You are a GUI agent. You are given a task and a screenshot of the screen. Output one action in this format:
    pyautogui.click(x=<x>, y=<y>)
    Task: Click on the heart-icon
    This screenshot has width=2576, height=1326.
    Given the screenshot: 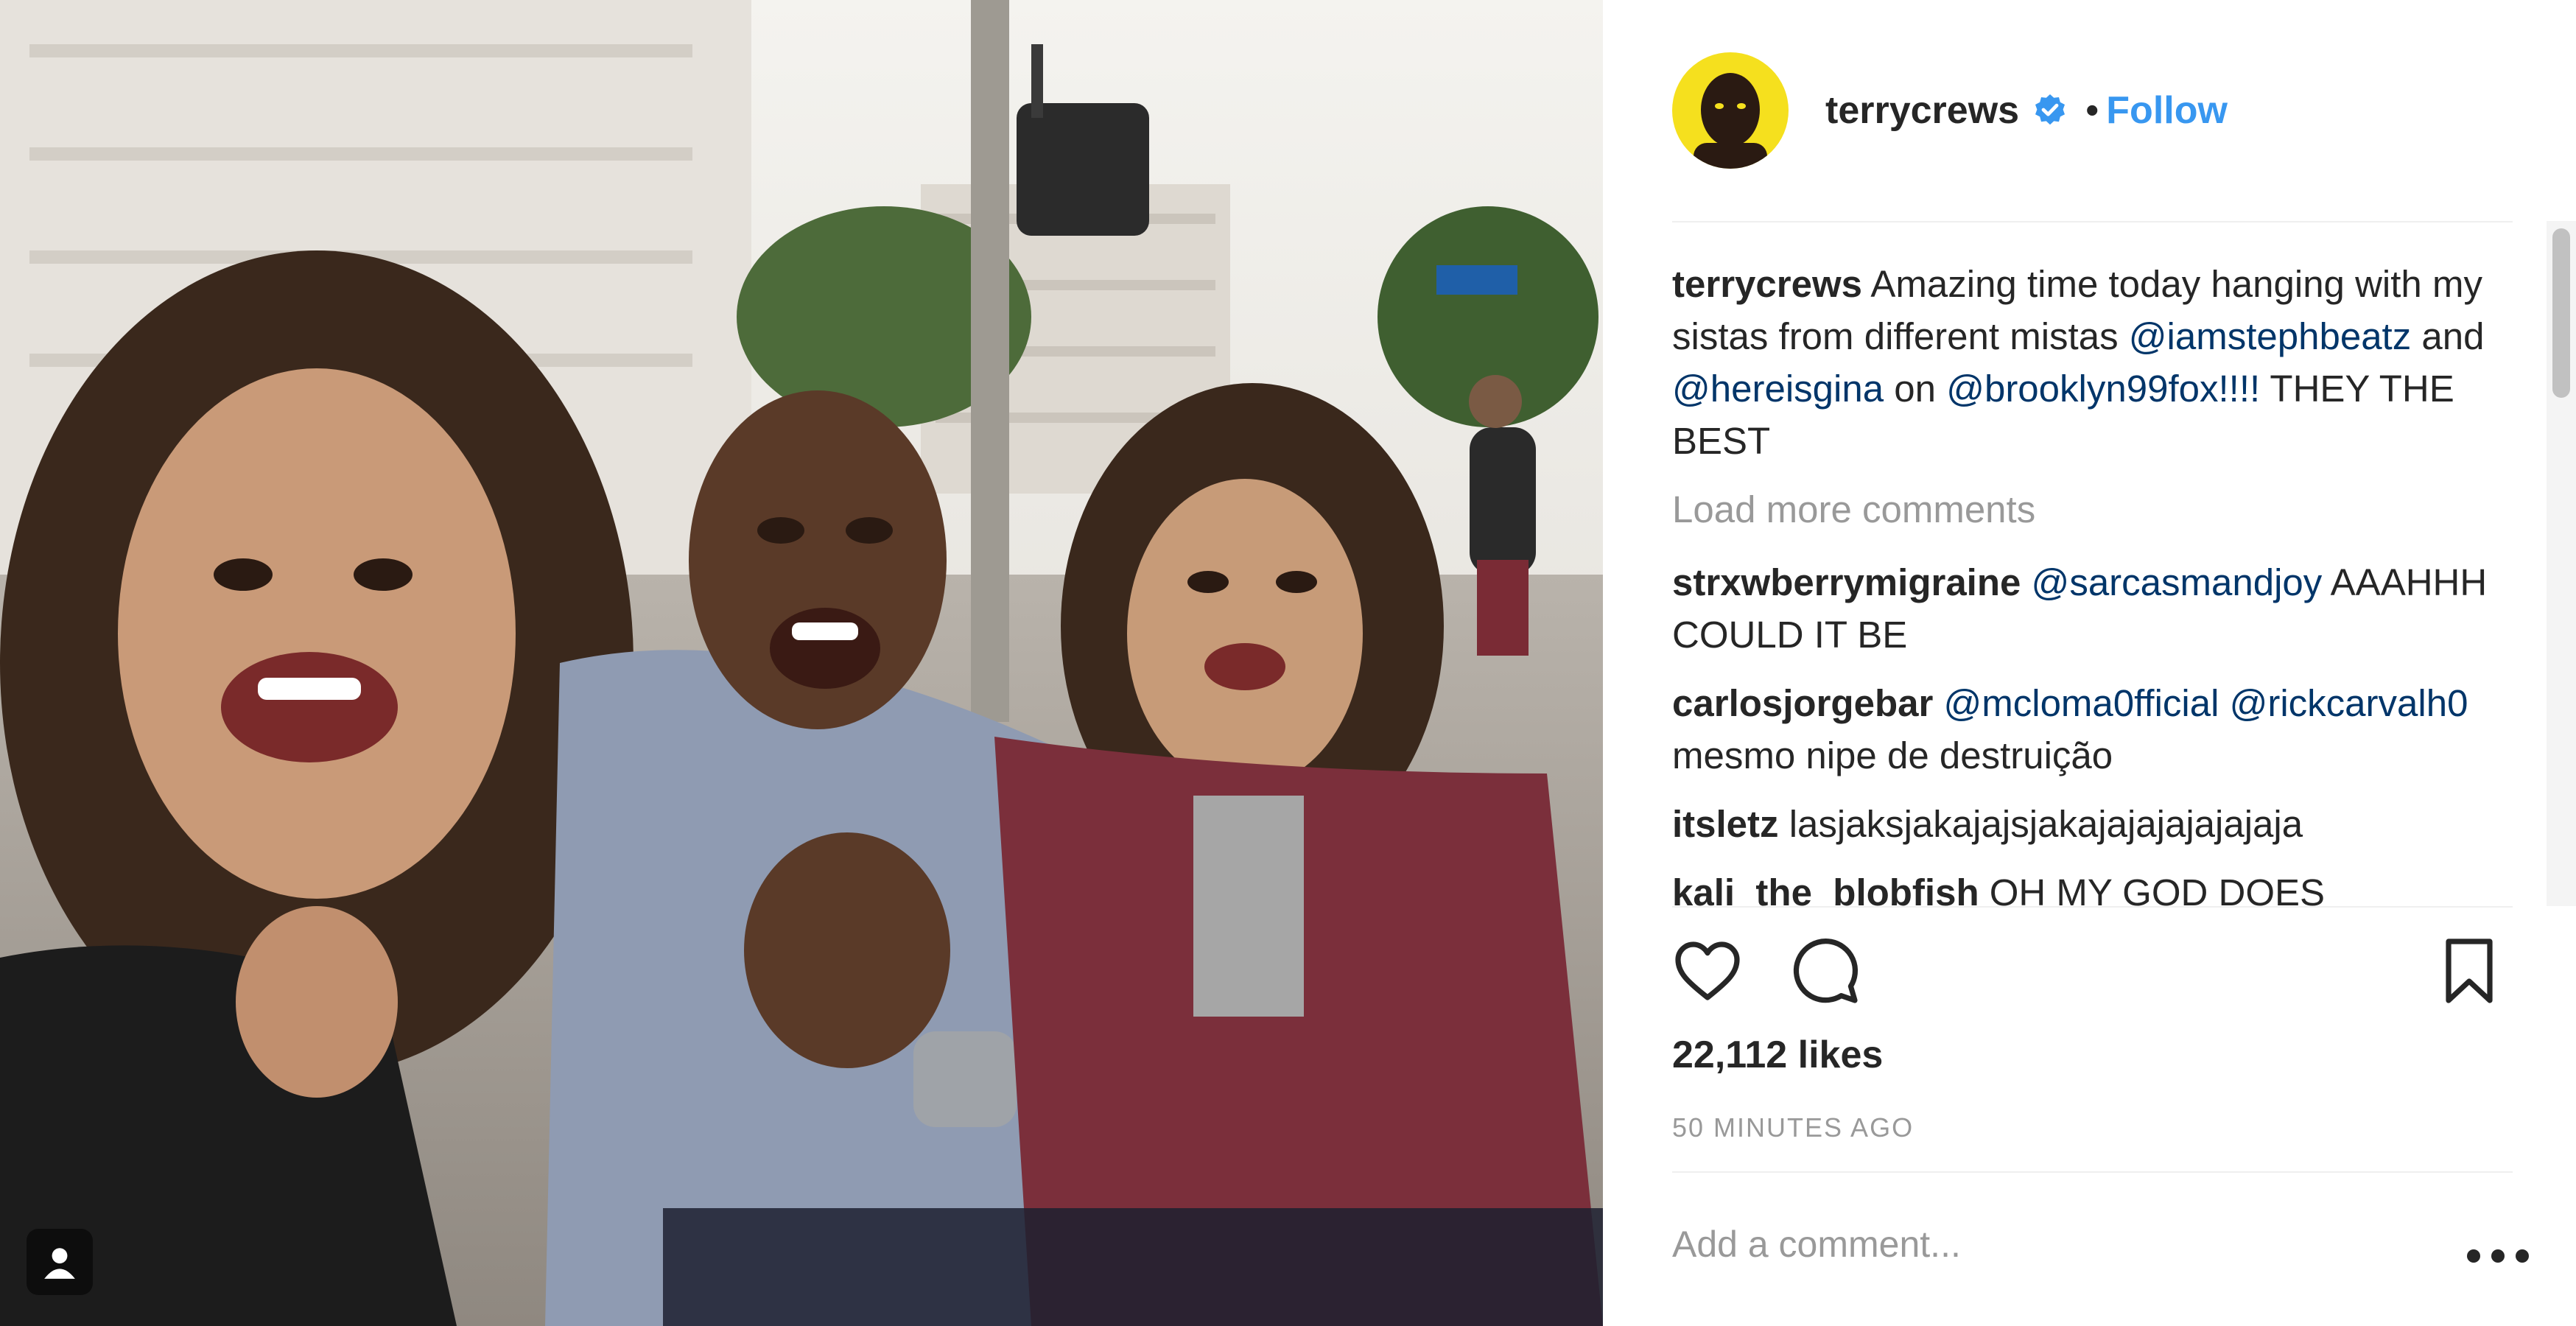 What is the action you would take?
    pyautogui.click(x=1707, y=971)
    